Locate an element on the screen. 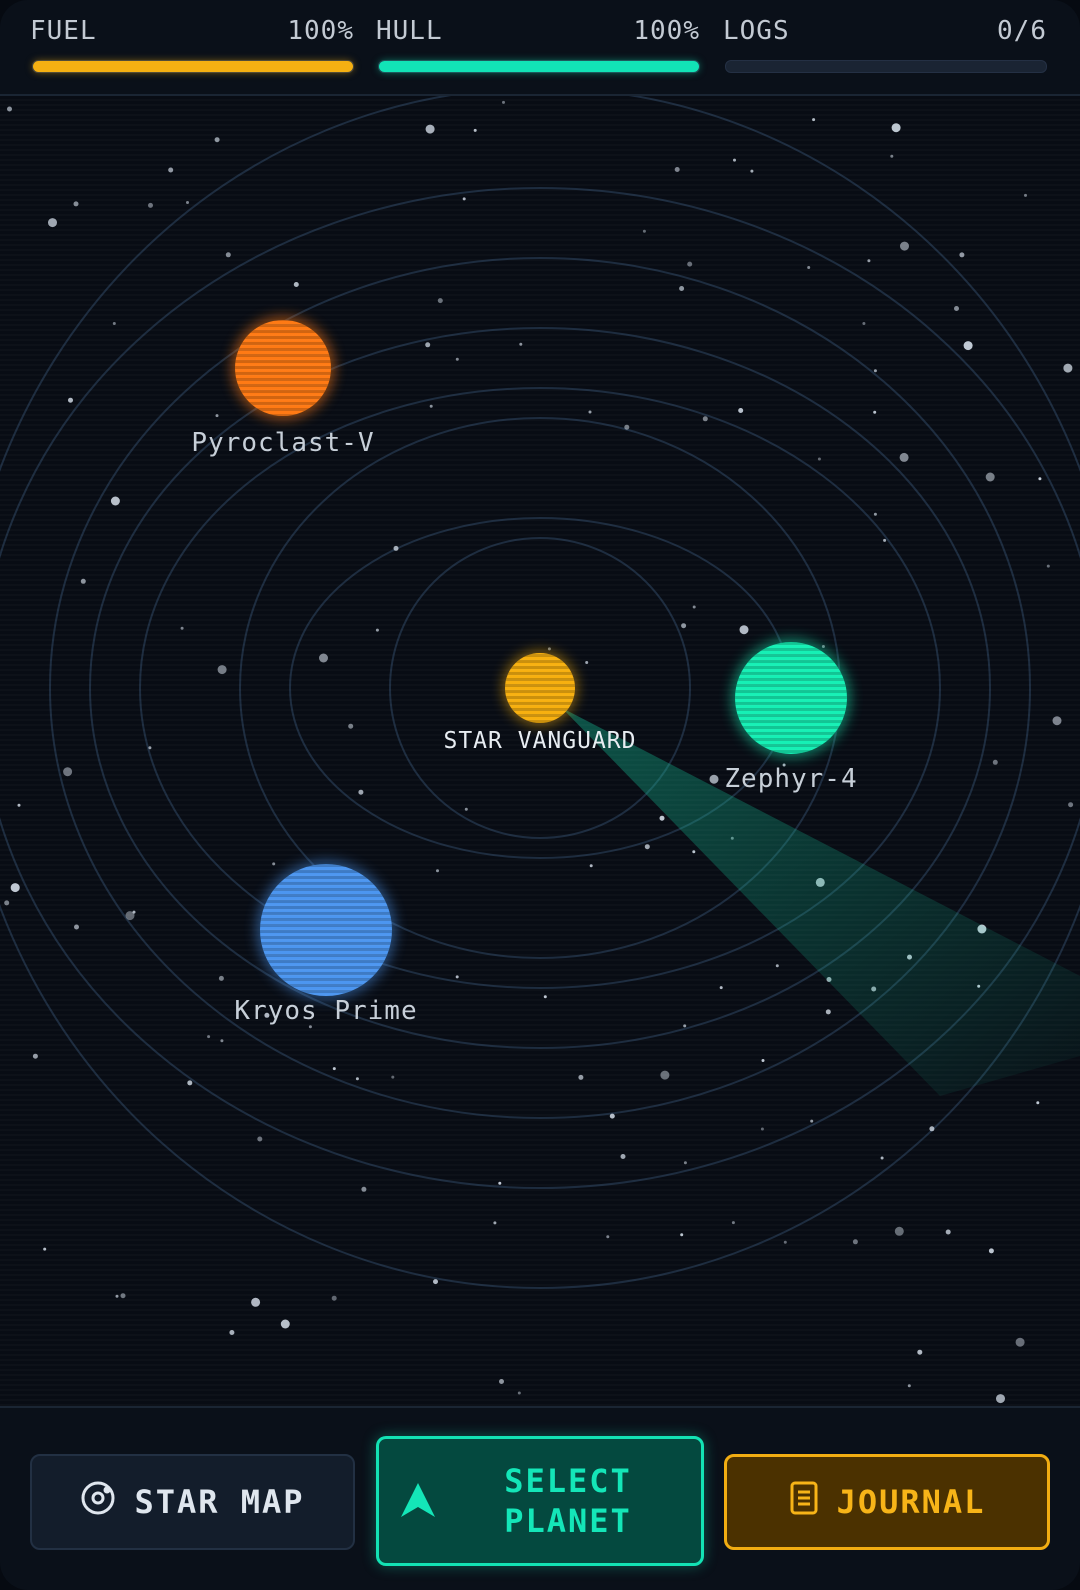  fuel-bar-fill is located at coordinates (193, 66).